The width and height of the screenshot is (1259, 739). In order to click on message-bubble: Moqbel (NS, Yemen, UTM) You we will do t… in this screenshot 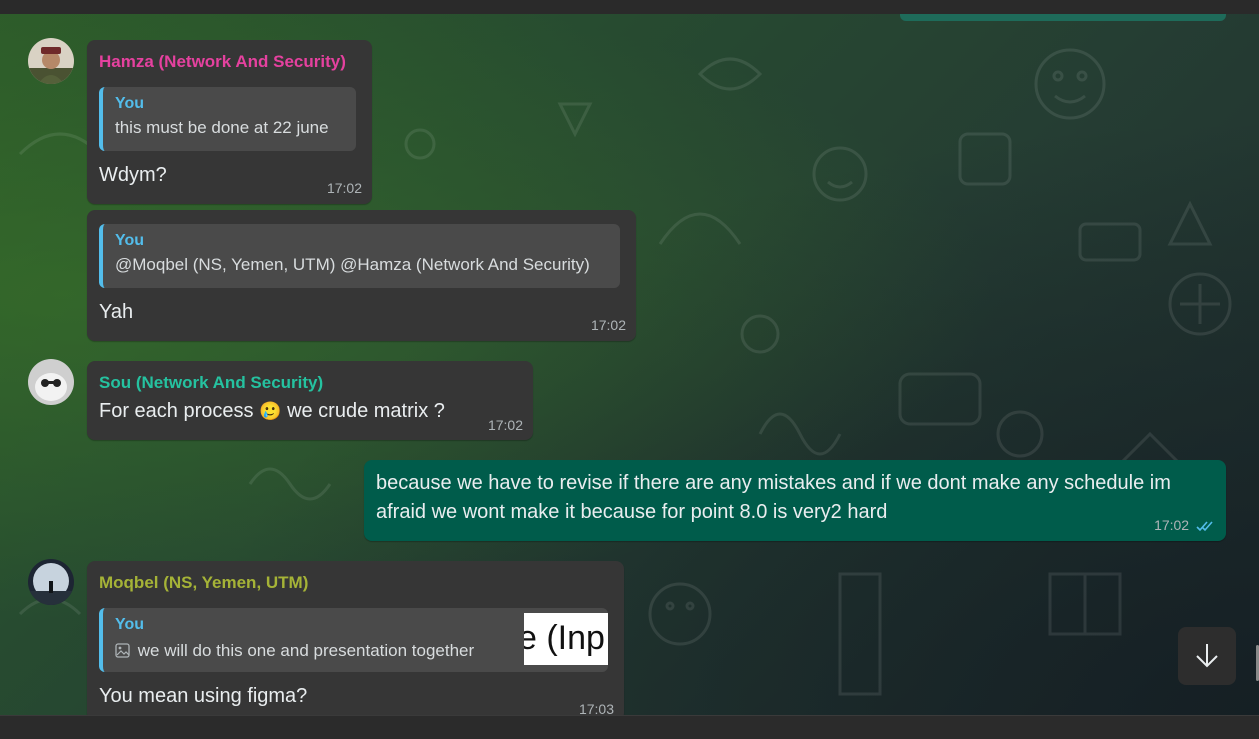, I will do `click(355, 641)`.